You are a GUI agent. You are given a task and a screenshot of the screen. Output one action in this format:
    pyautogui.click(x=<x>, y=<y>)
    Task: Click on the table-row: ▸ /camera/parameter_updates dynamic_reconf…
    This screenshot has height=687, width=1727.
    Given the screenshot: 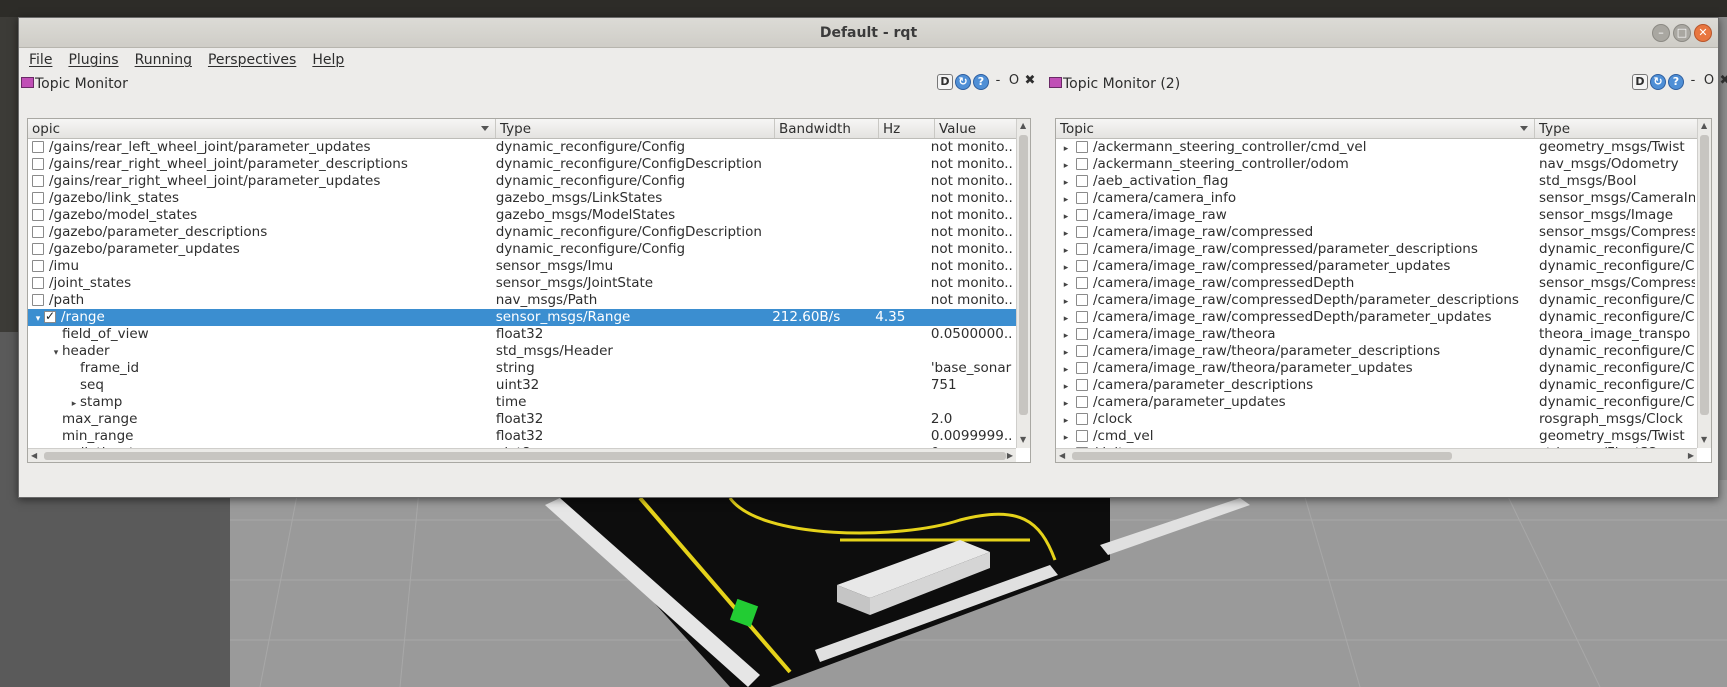 What is the action you would take?
    pyautogui.click(x=1376, y=402)
    